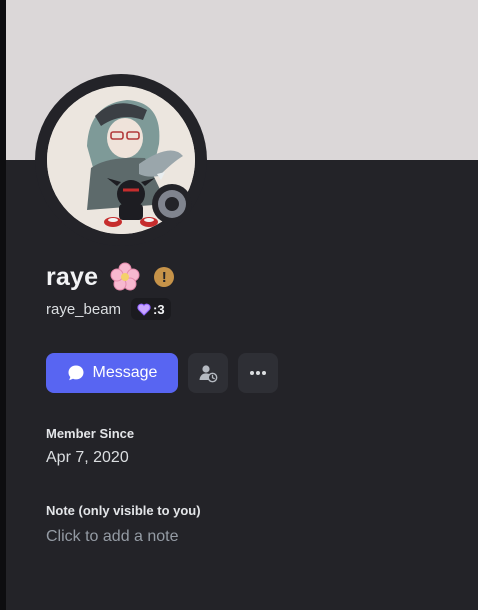 The width and height of the screenshot is (478, 610). I want to click on ellipsis-icon, so click(258, 373).